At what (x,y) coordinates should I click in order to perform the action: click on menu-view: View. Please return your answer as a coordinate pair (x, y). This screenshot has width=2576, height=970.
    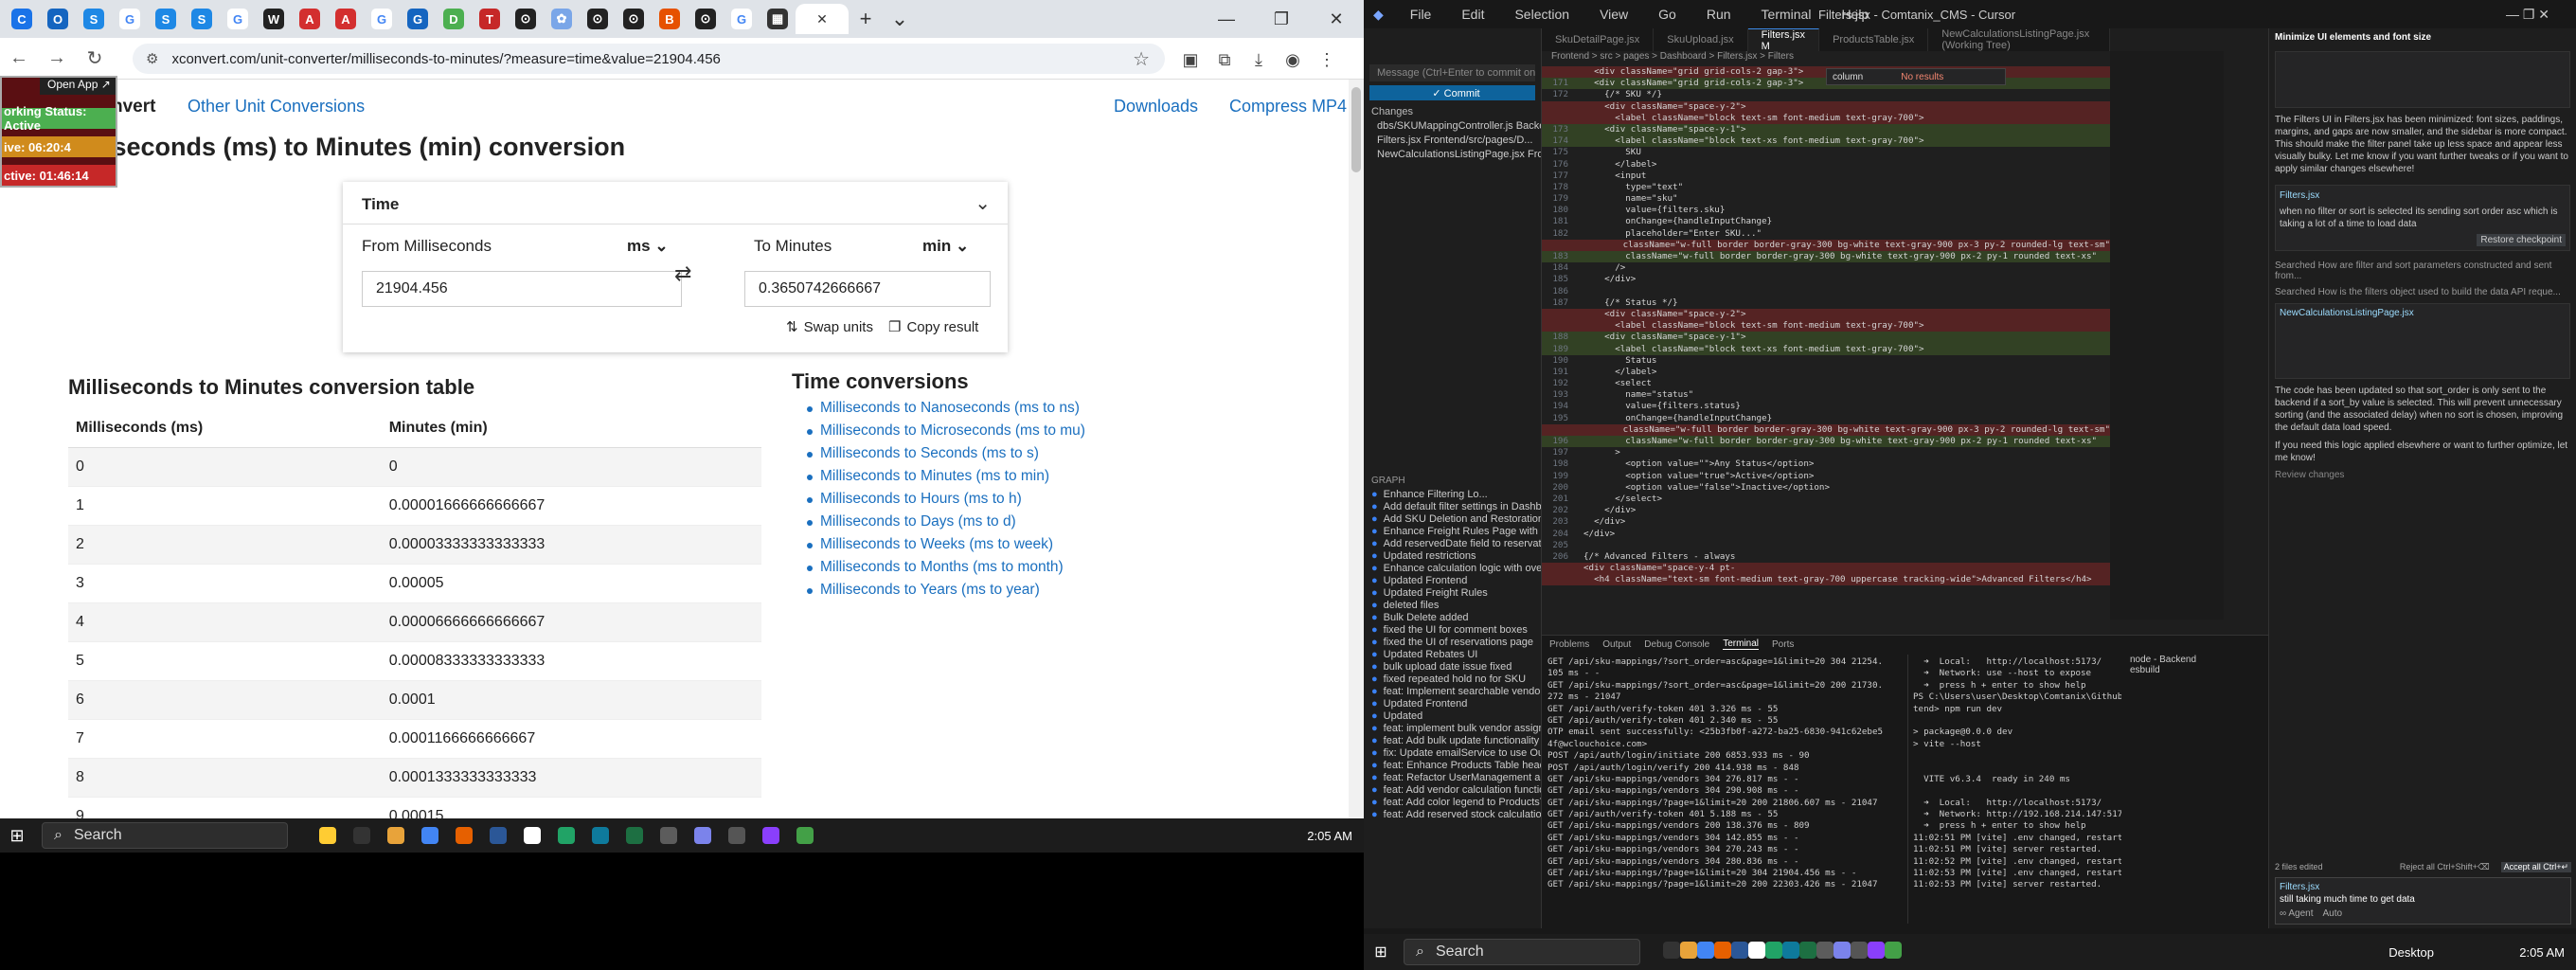
    Looking at the image, I should click on (1614, 14).